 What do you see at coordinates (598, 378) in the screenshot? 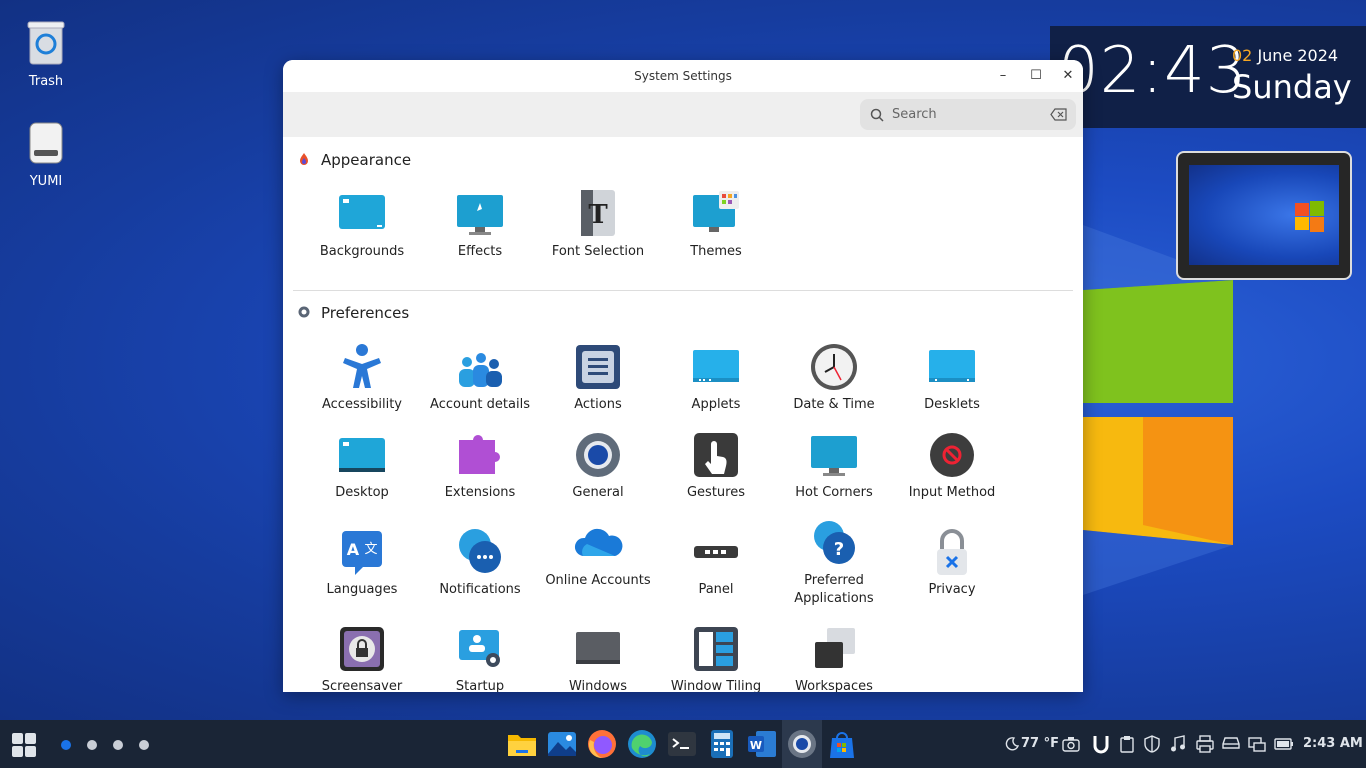
I see `tile-actions: Actions` at bounding box center [598, 378].